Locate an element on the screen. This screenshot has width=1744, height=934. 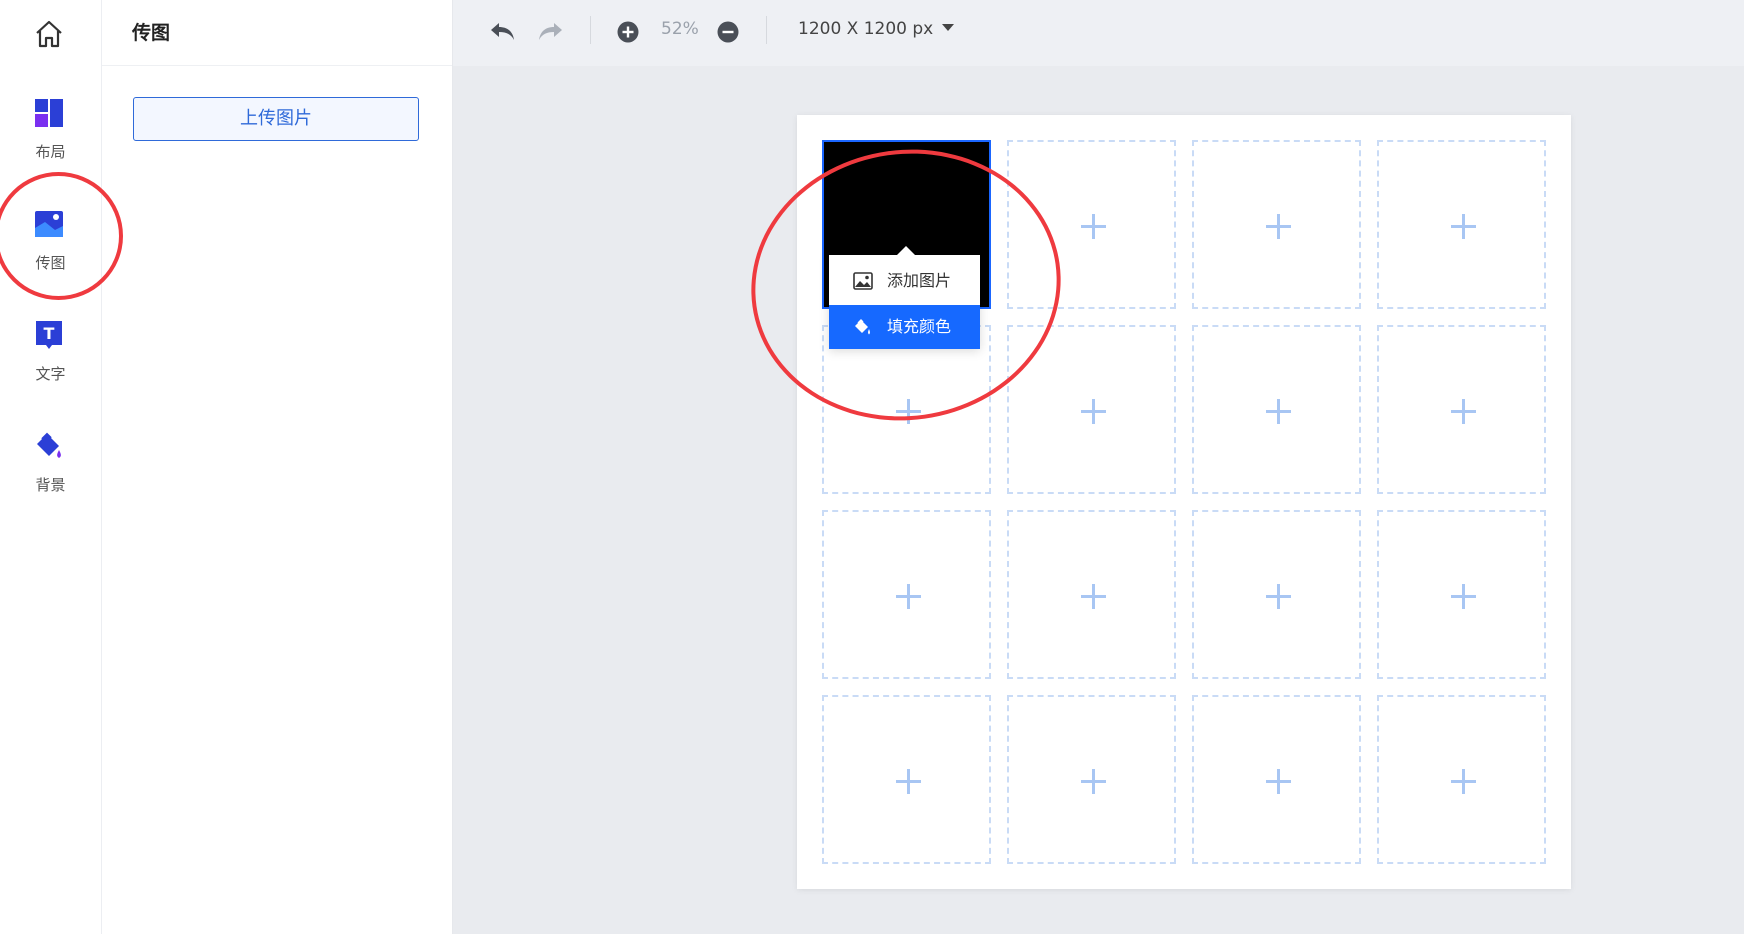
fill-color-option: 填充颜色 is located at coordinates (904, 327).